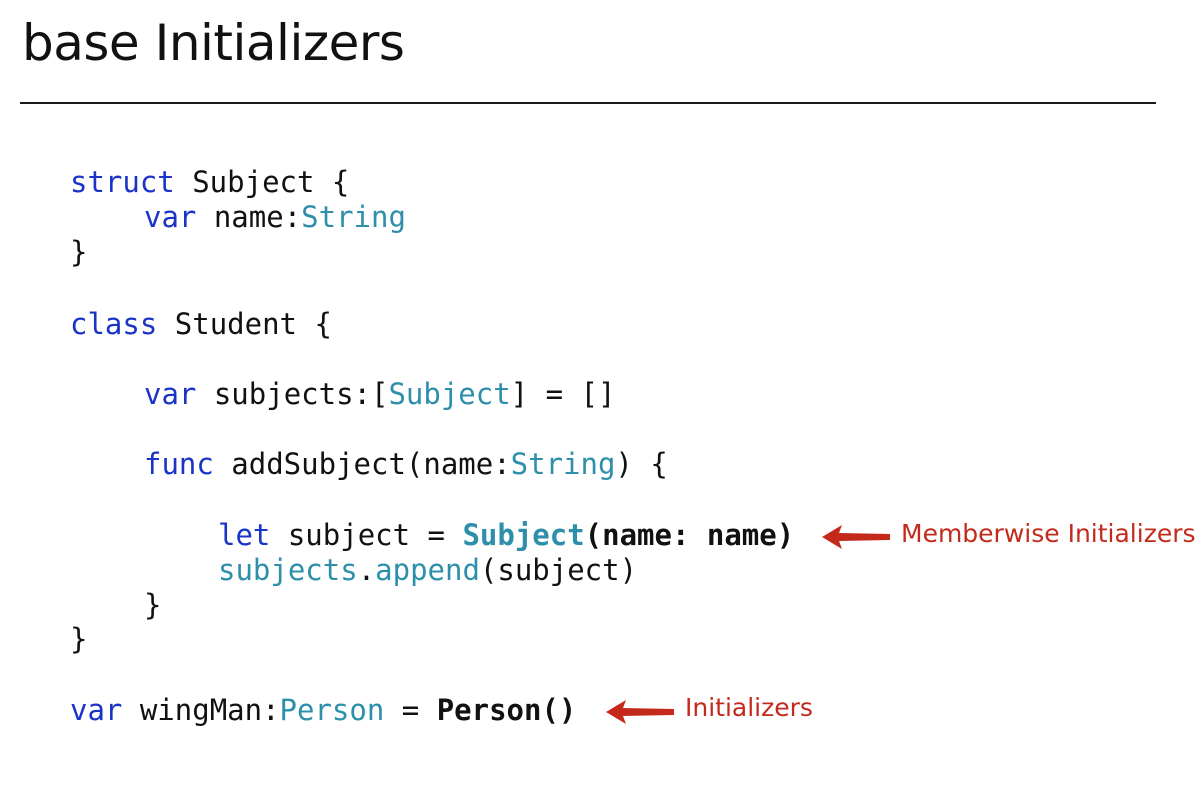  What do you see at coordinates (288, 570) in the screenshot?
I see `property-name: subjects` at bounding box center [288, 570].